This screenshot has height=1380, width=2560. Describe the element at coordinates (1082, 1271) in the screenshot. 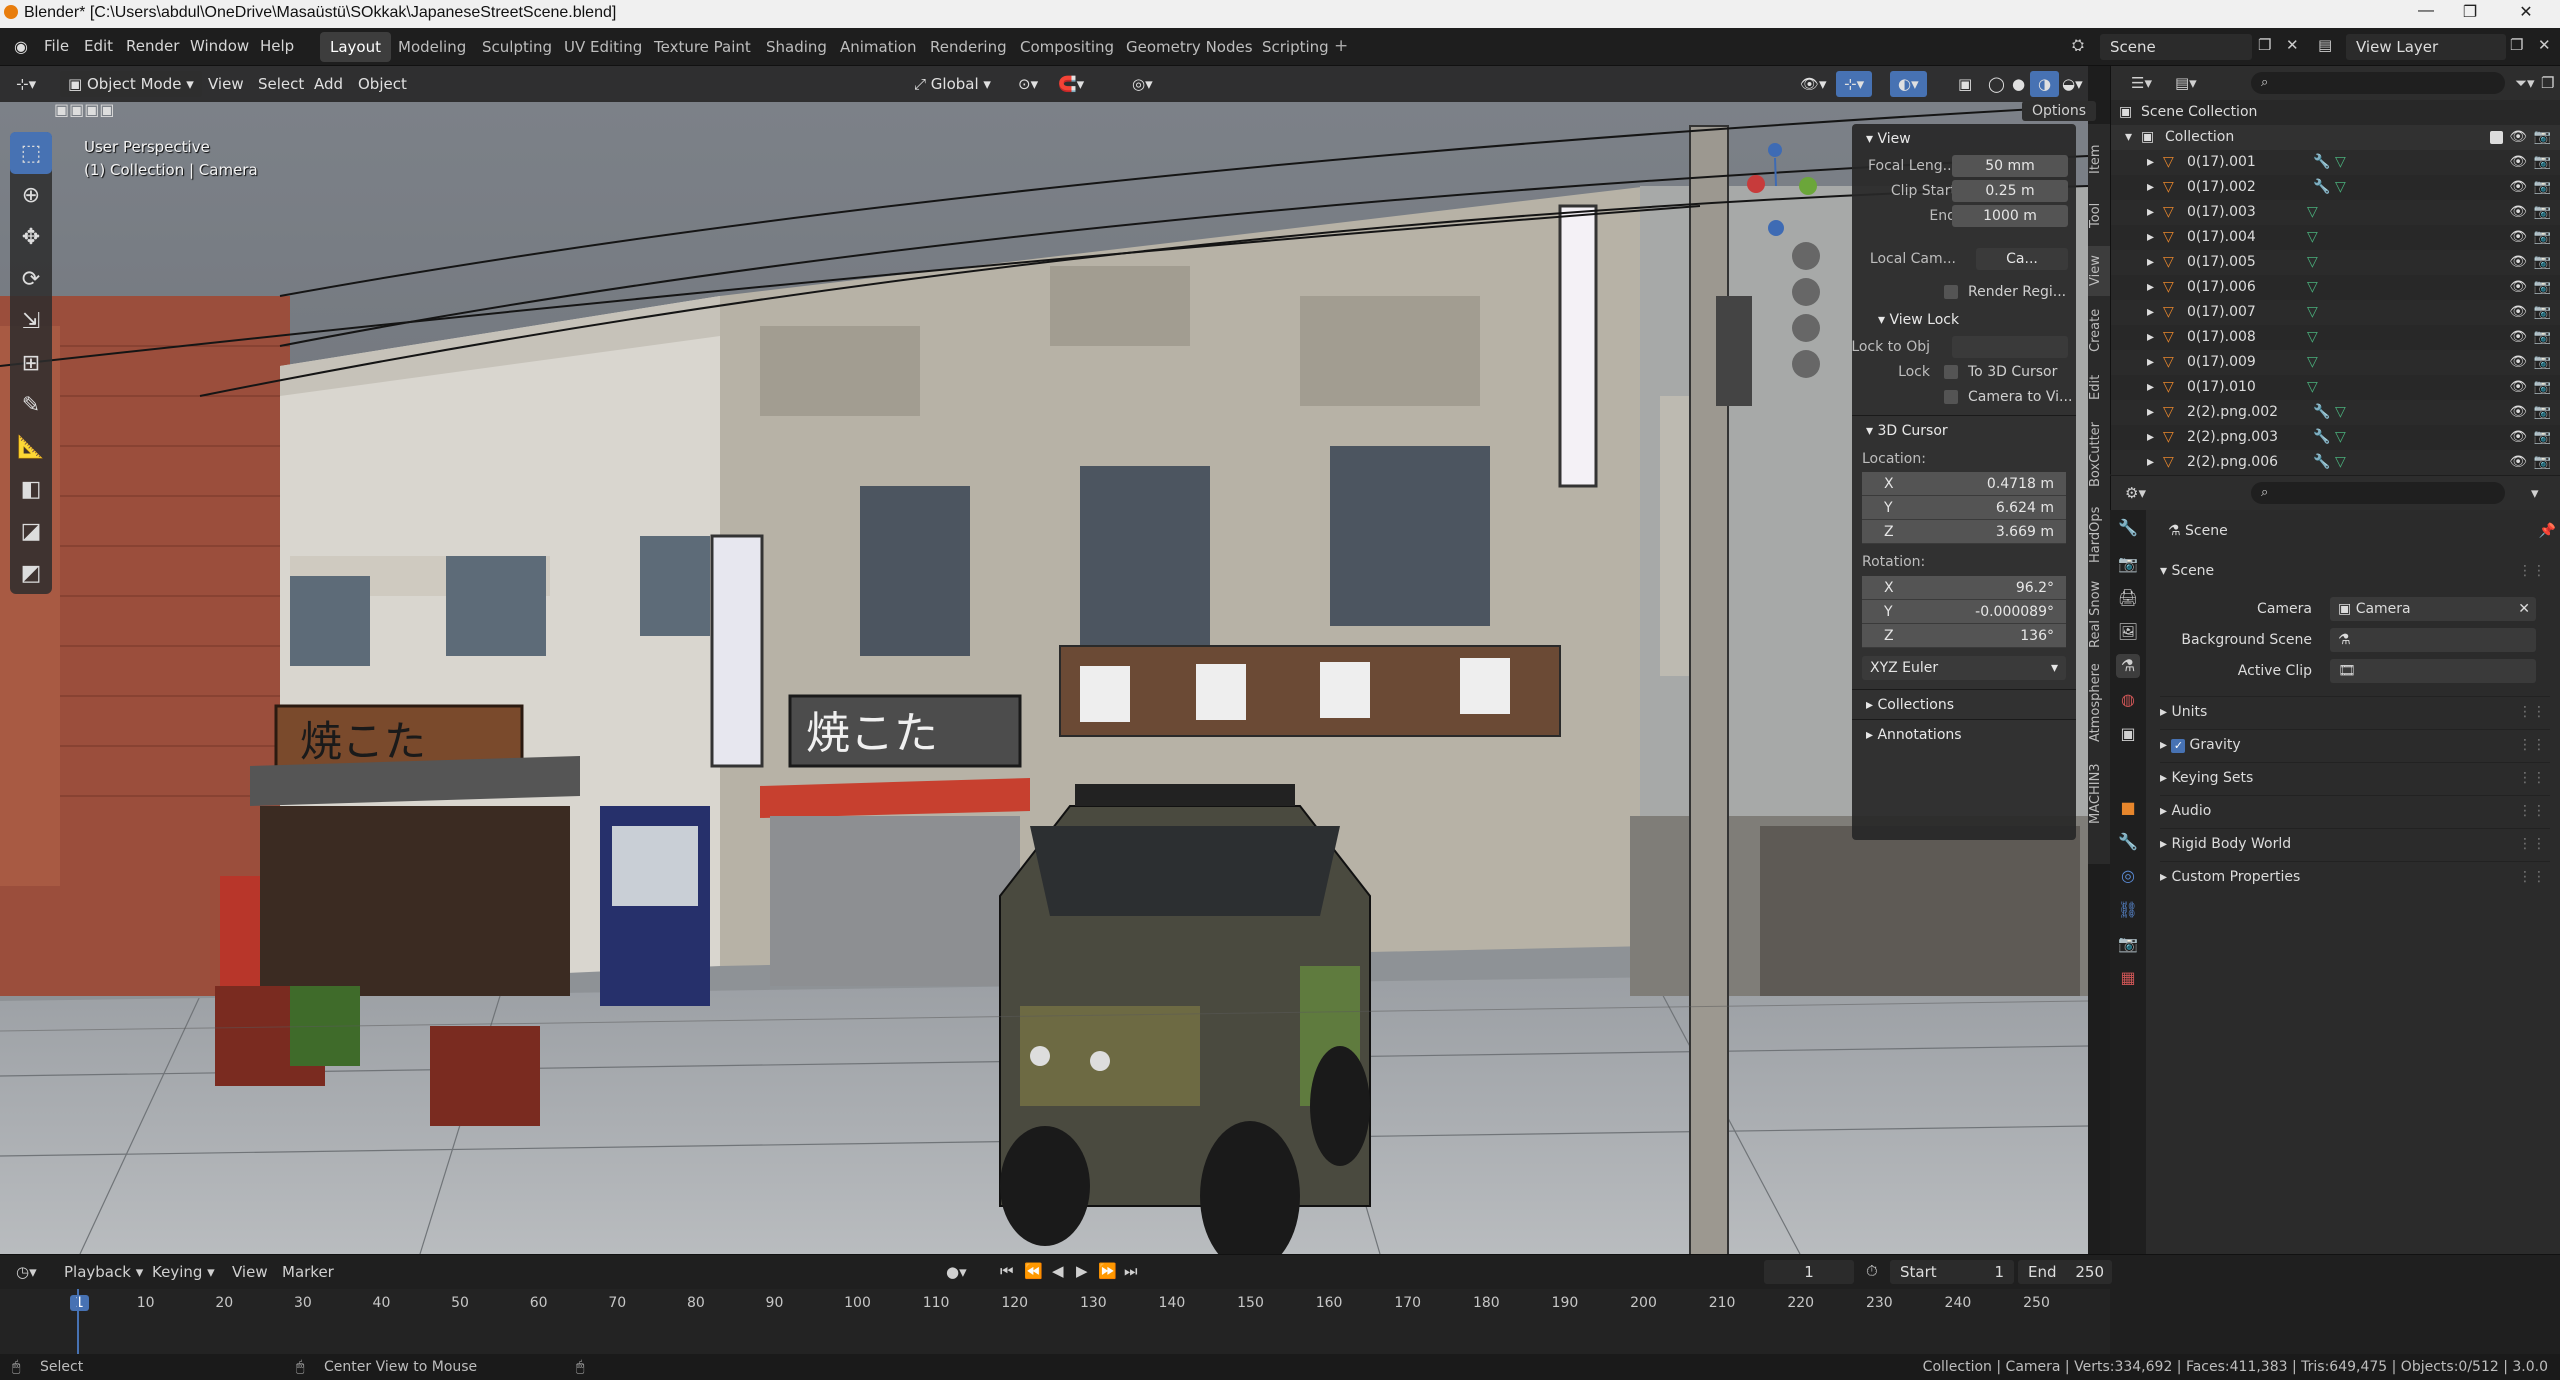

I see `play-icon: ▶` at that location.